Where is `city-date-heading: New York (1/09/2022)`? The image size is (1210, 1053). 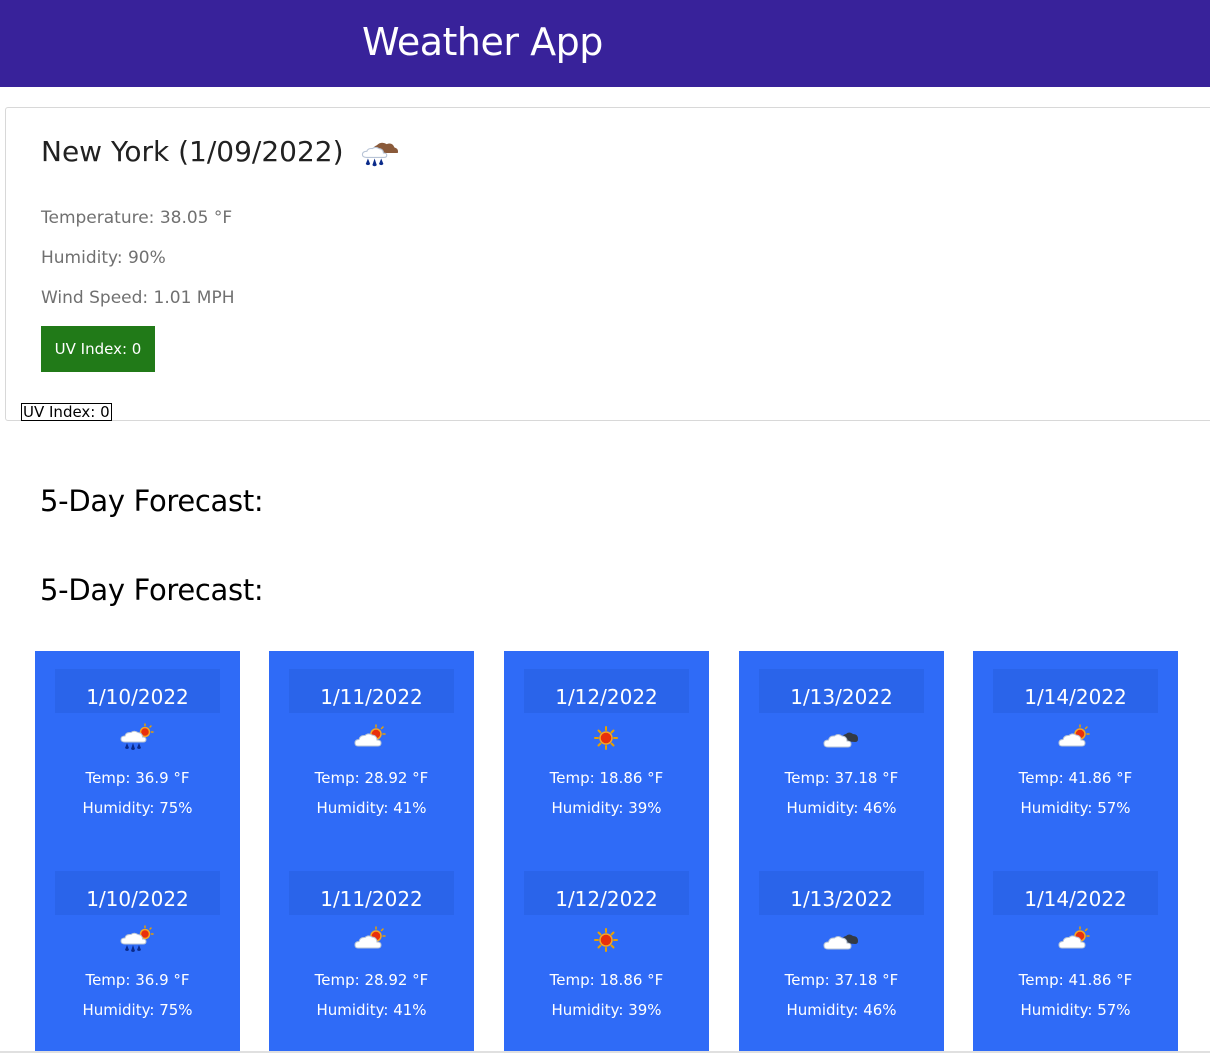
city-date-heading: New York (1/09/2022) is located at coordinates (192, 151).